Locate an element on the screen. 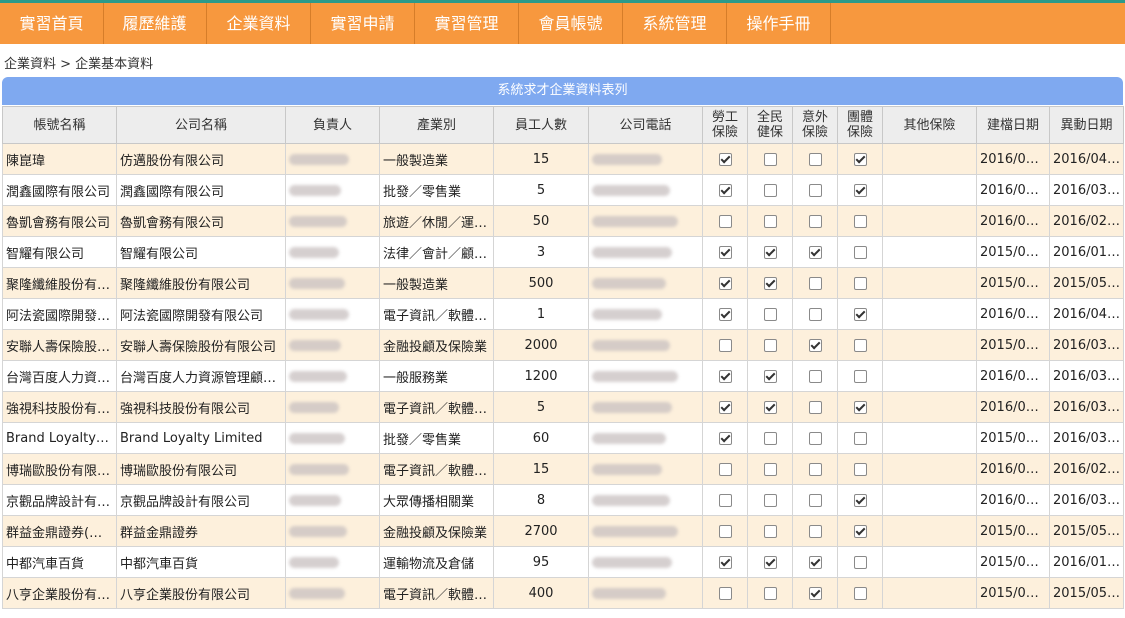 The image size is (1125, 618). column-header: 勞工 保險 is located at coordinates (725, 125).